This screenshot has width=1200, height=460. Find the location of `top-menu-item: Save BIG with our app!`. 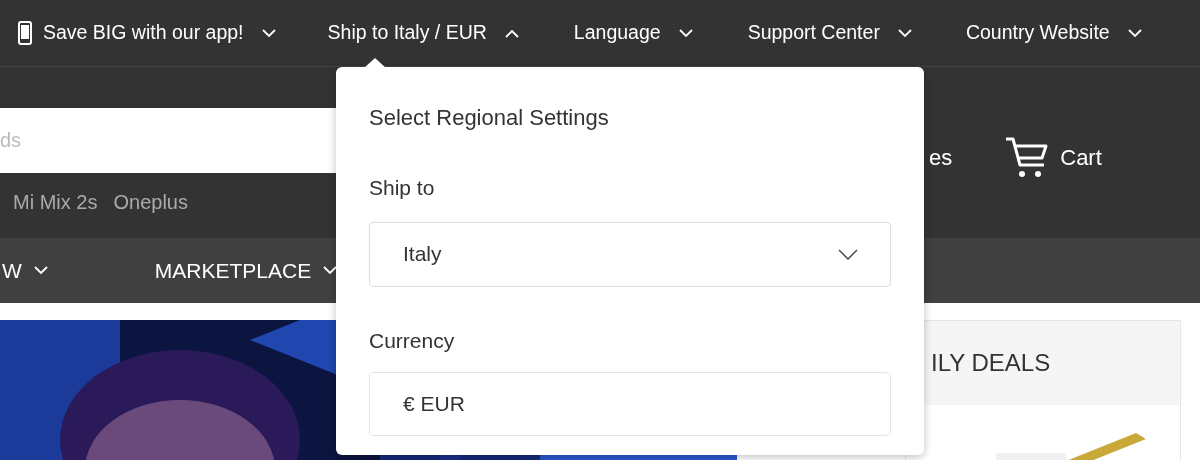

top-menu-item: Save BIG with our app! is located at coordinates (147, 33).